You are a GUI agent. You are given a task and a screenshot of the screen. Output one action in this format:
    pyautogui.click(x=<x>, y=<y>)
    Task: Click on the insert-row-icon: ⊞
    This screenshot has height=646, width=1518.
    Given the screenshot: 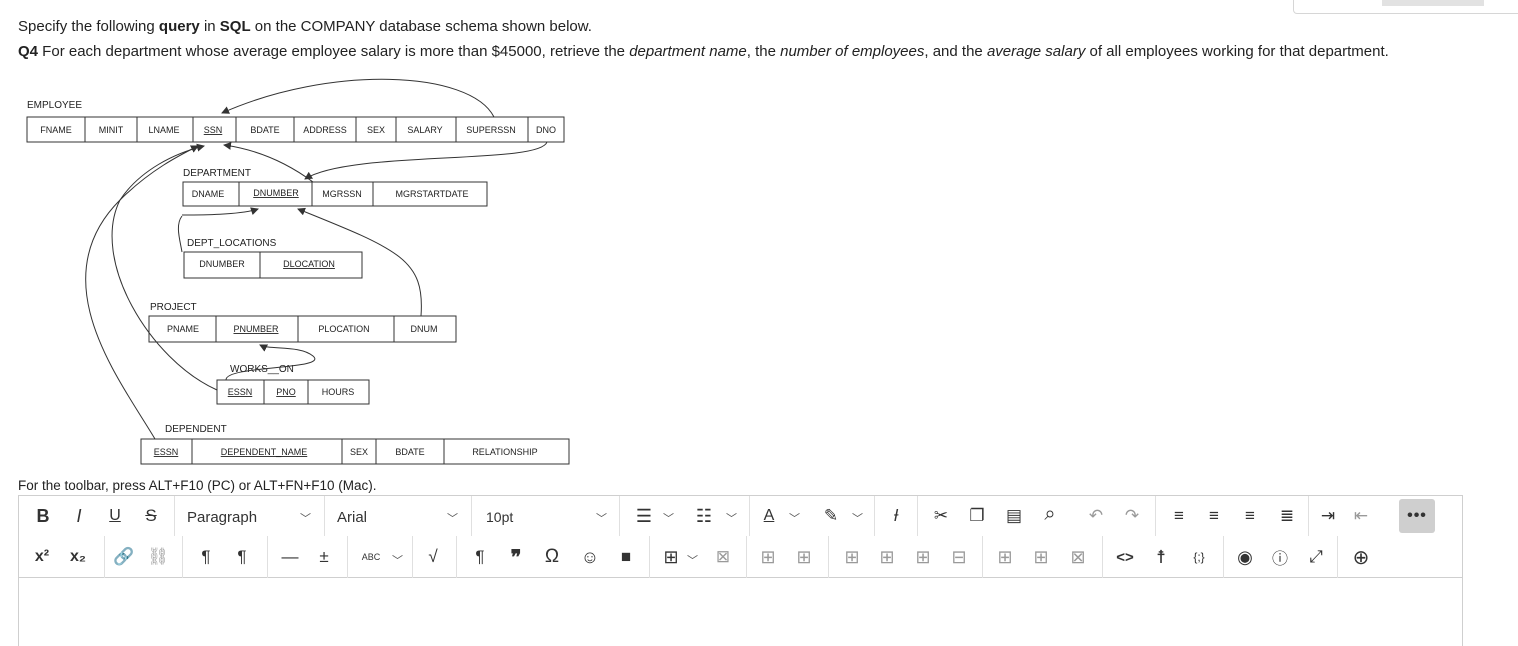 What is the action you would take?
    pyautogui.click(x=1005, y=557)
    